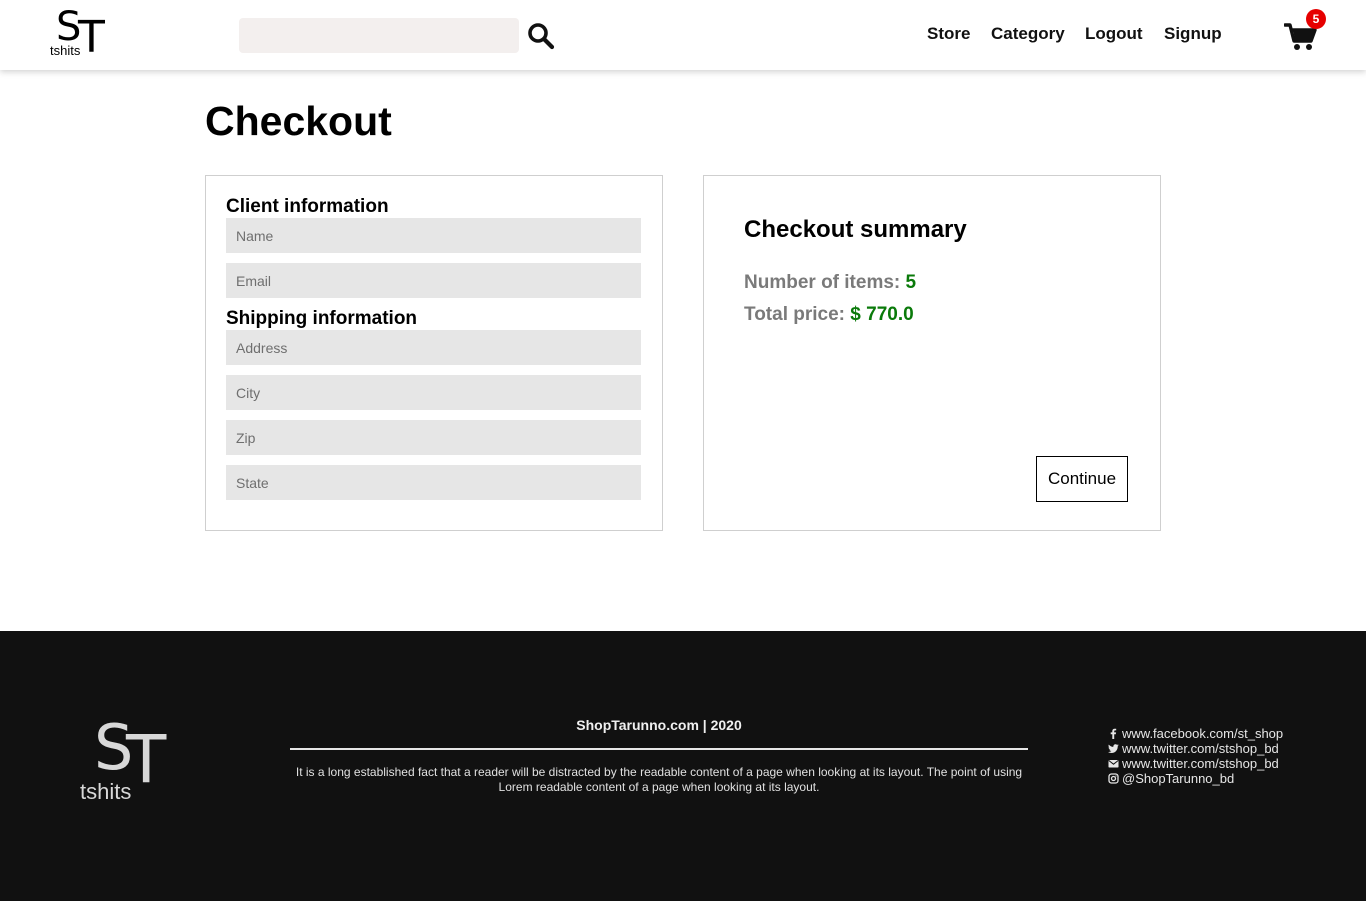 This screenshot has height=901, width=1366. I want to click on footer-divider, so click(659, 749).